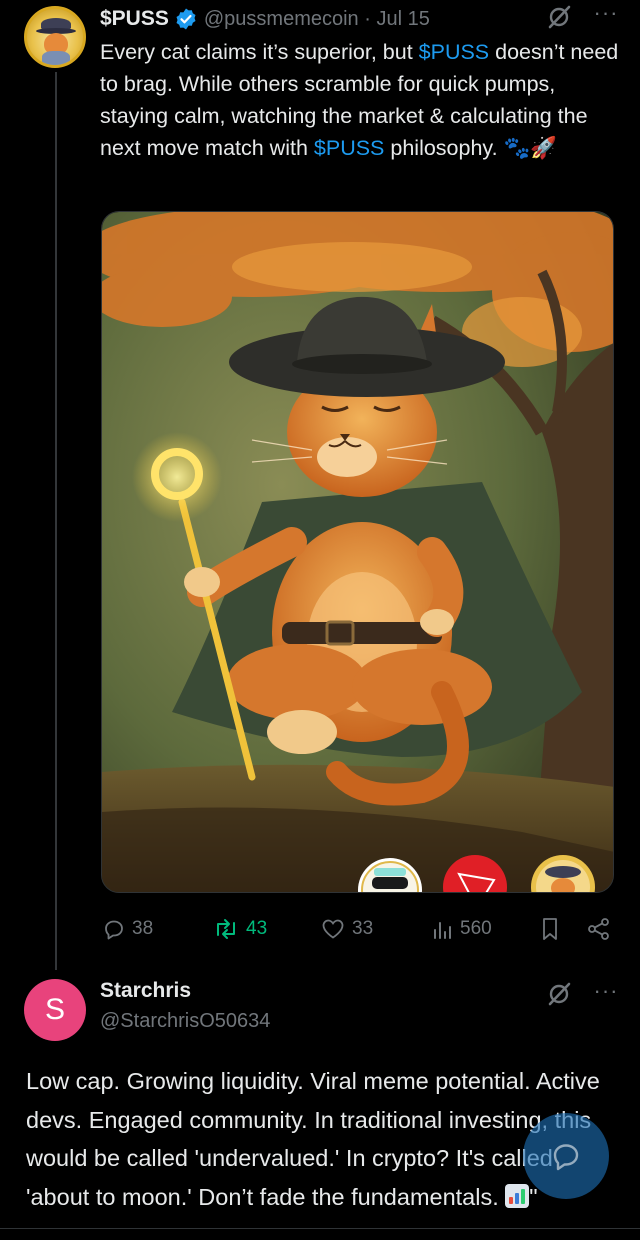 The width and height of the screenshot is (640, 1240). I want to click on pussmemecoin-avatar, so click(55, 37).